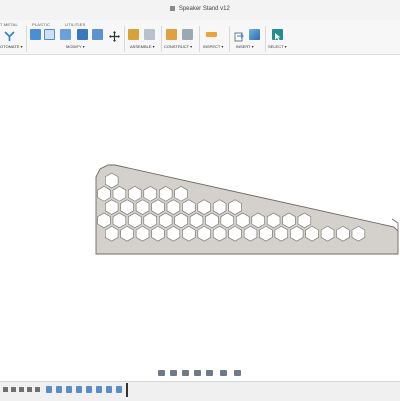 Image resolution: width=400 pixels, height=401 pixels. What do you see at coordinates (35, 34) in the screenshot?
I see `press-pull-icon` at bounding box center [35, 34].